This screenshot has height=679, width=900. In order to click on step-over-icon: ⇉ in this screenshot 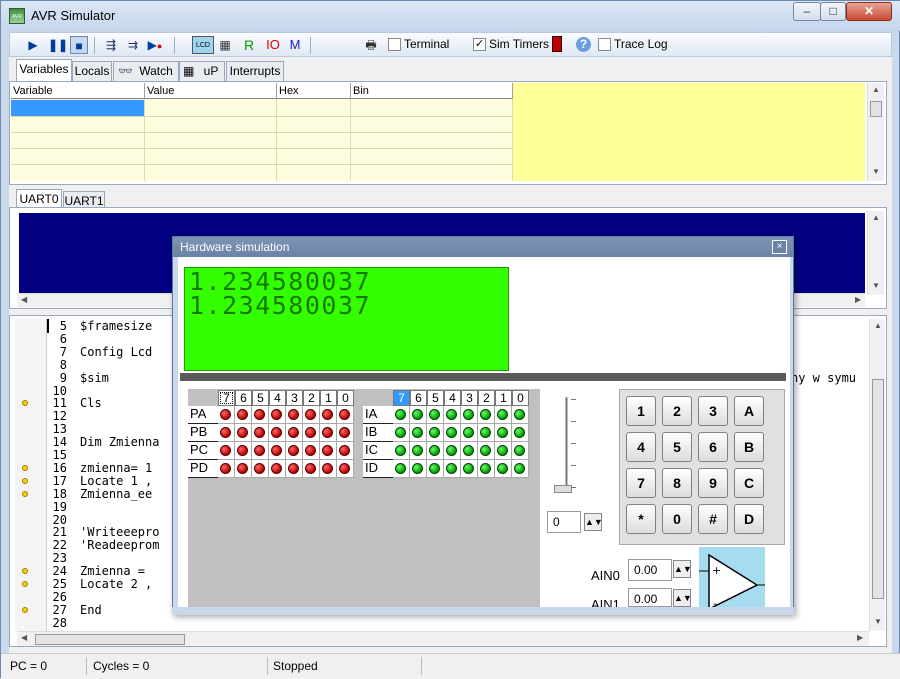, I will do `click(133, 45)`.